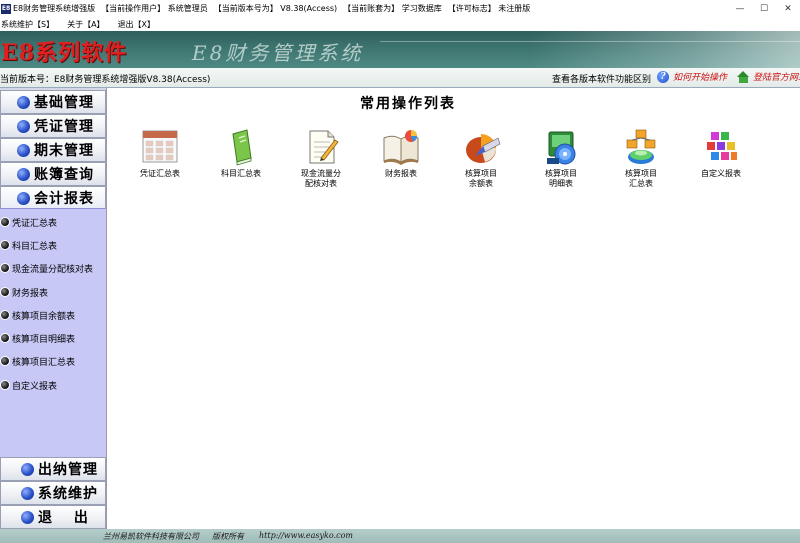 This screenshot has width=800, height=543. I want to click on subitem-label: 核算项目余额表, so click(44, 316).